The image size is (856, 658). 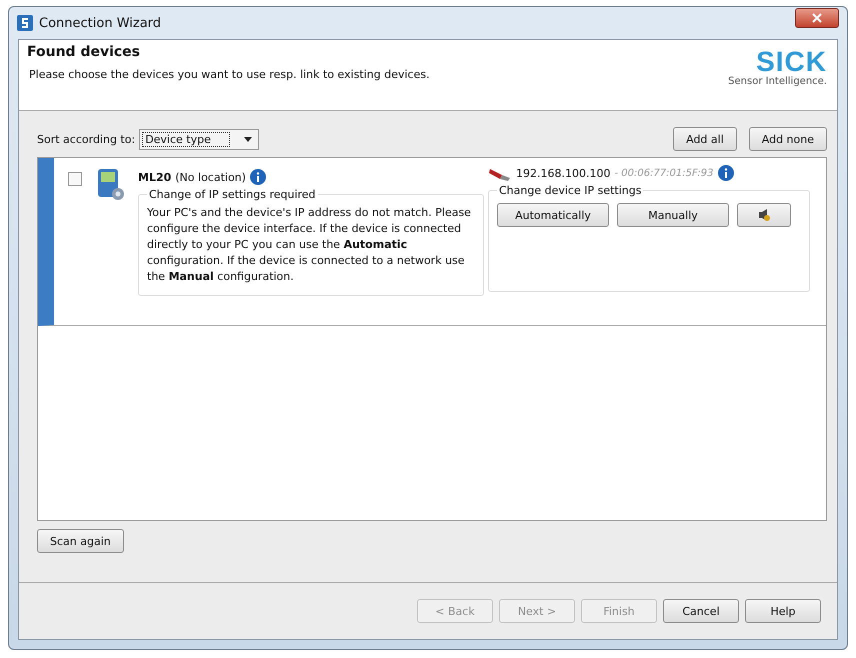 What do you see at coordinates (673, 215) in the screenshot?
I see `settings-button: Manually` at bounding box center [673, 215].